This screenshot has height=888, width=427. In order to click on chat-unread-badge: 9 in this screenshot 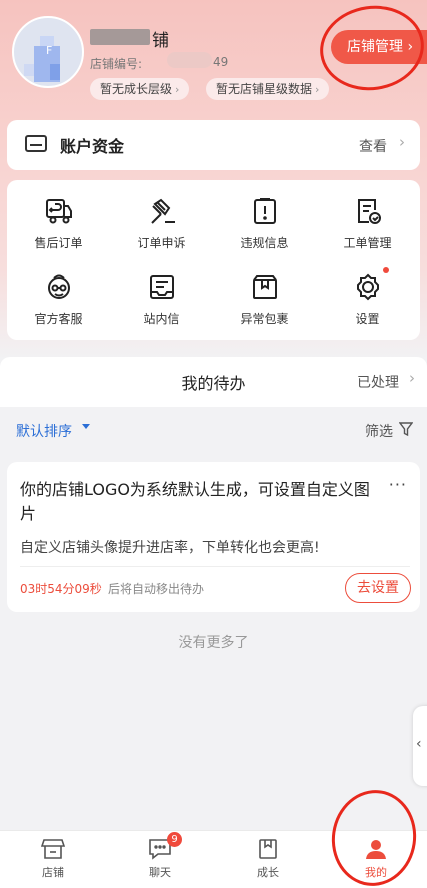, I will do `click(174, 839)`.